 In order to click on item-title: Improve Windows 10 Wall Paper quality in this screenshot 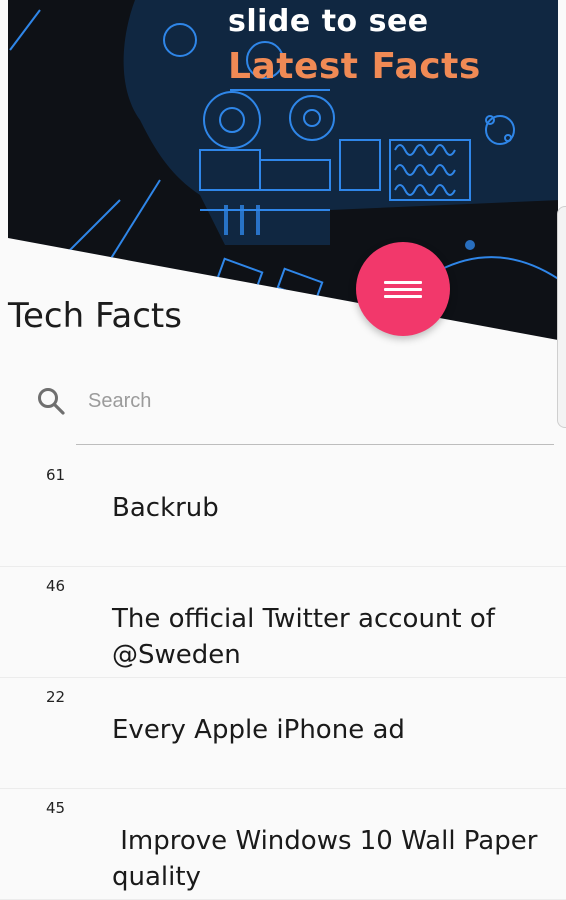, I will do `click(329, 859)`.